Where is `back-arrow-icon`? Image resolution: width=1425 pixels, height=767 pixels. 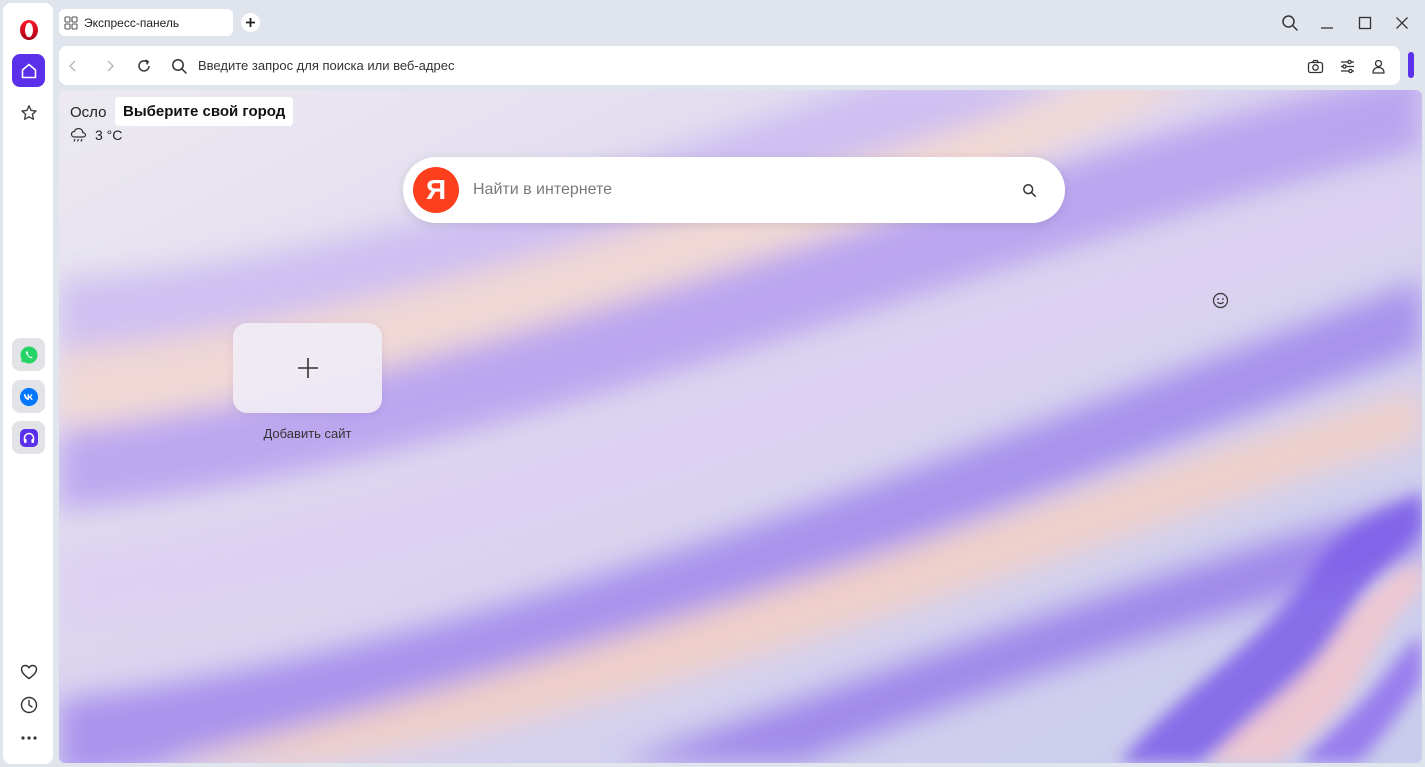
back-arrow-icon is located at coordinates (72, 66).